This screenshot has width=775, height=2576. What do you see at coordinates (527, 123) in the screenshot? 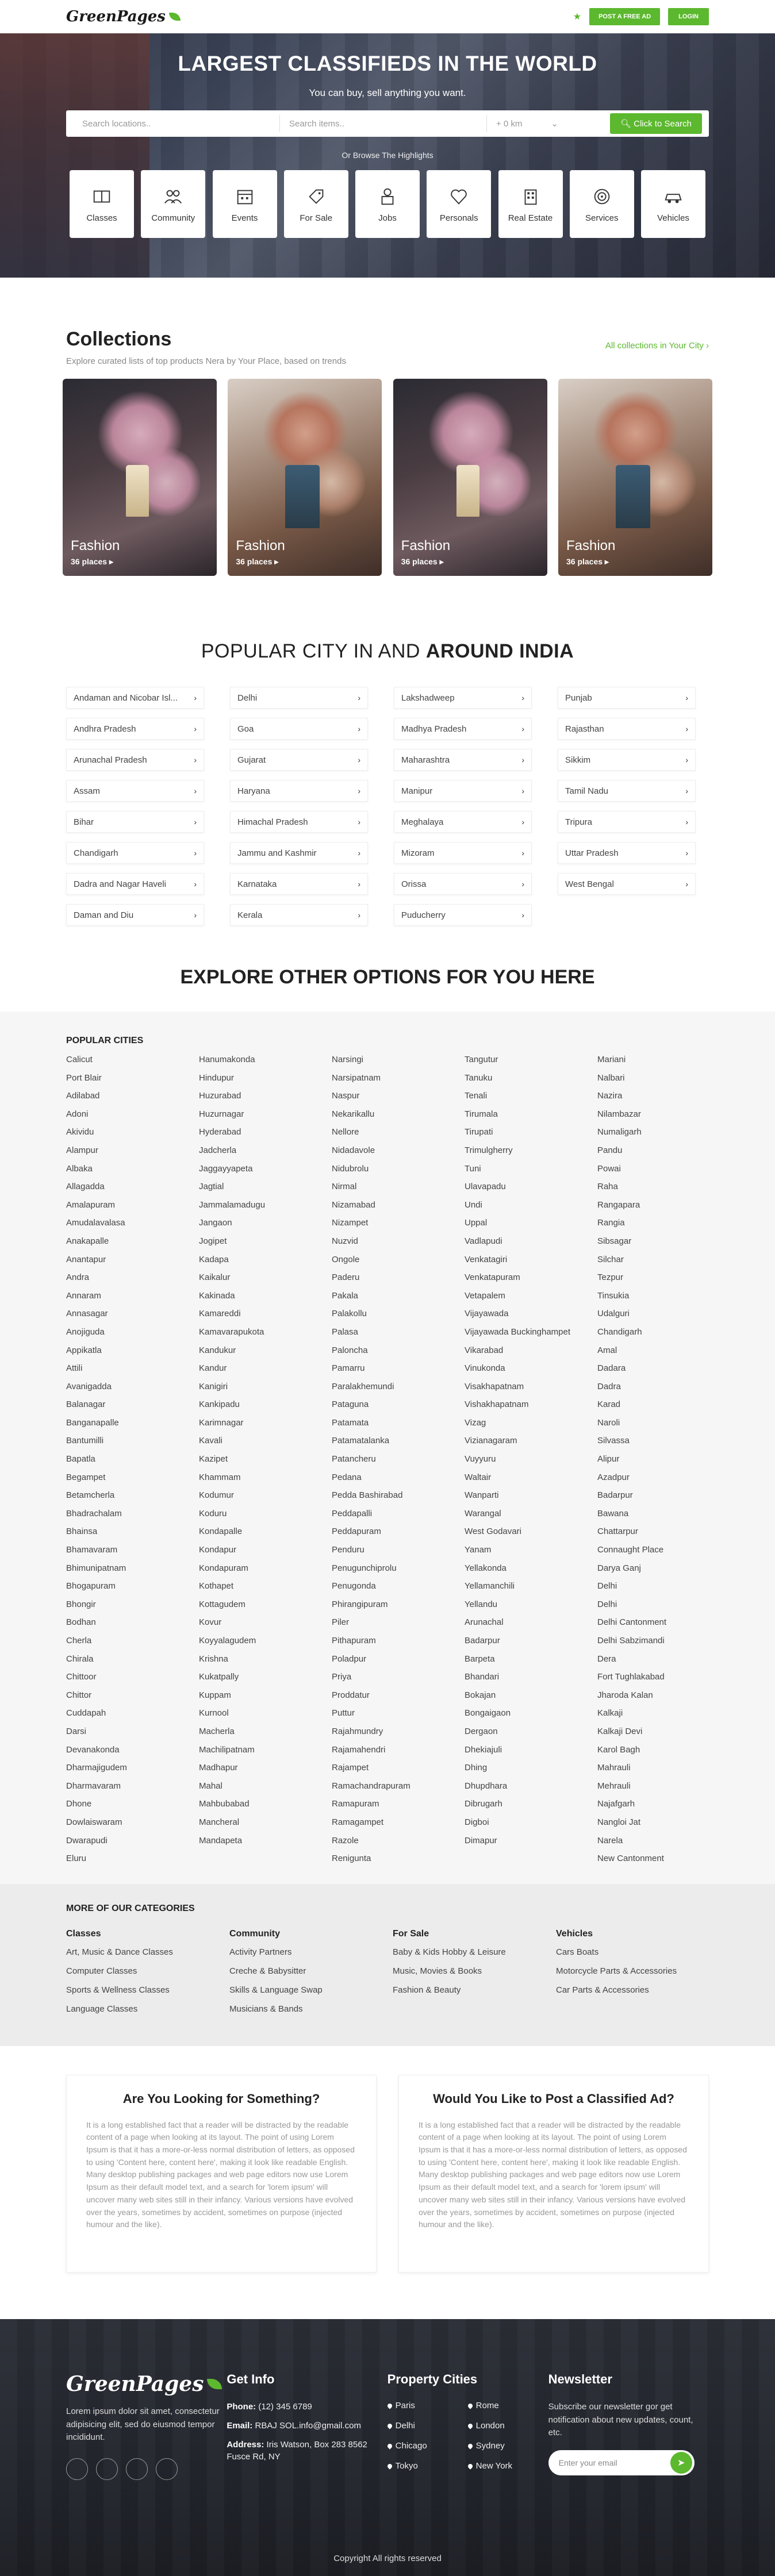
I see `distance-select: + 0 km ⌄` at bounding box center [527, 123].